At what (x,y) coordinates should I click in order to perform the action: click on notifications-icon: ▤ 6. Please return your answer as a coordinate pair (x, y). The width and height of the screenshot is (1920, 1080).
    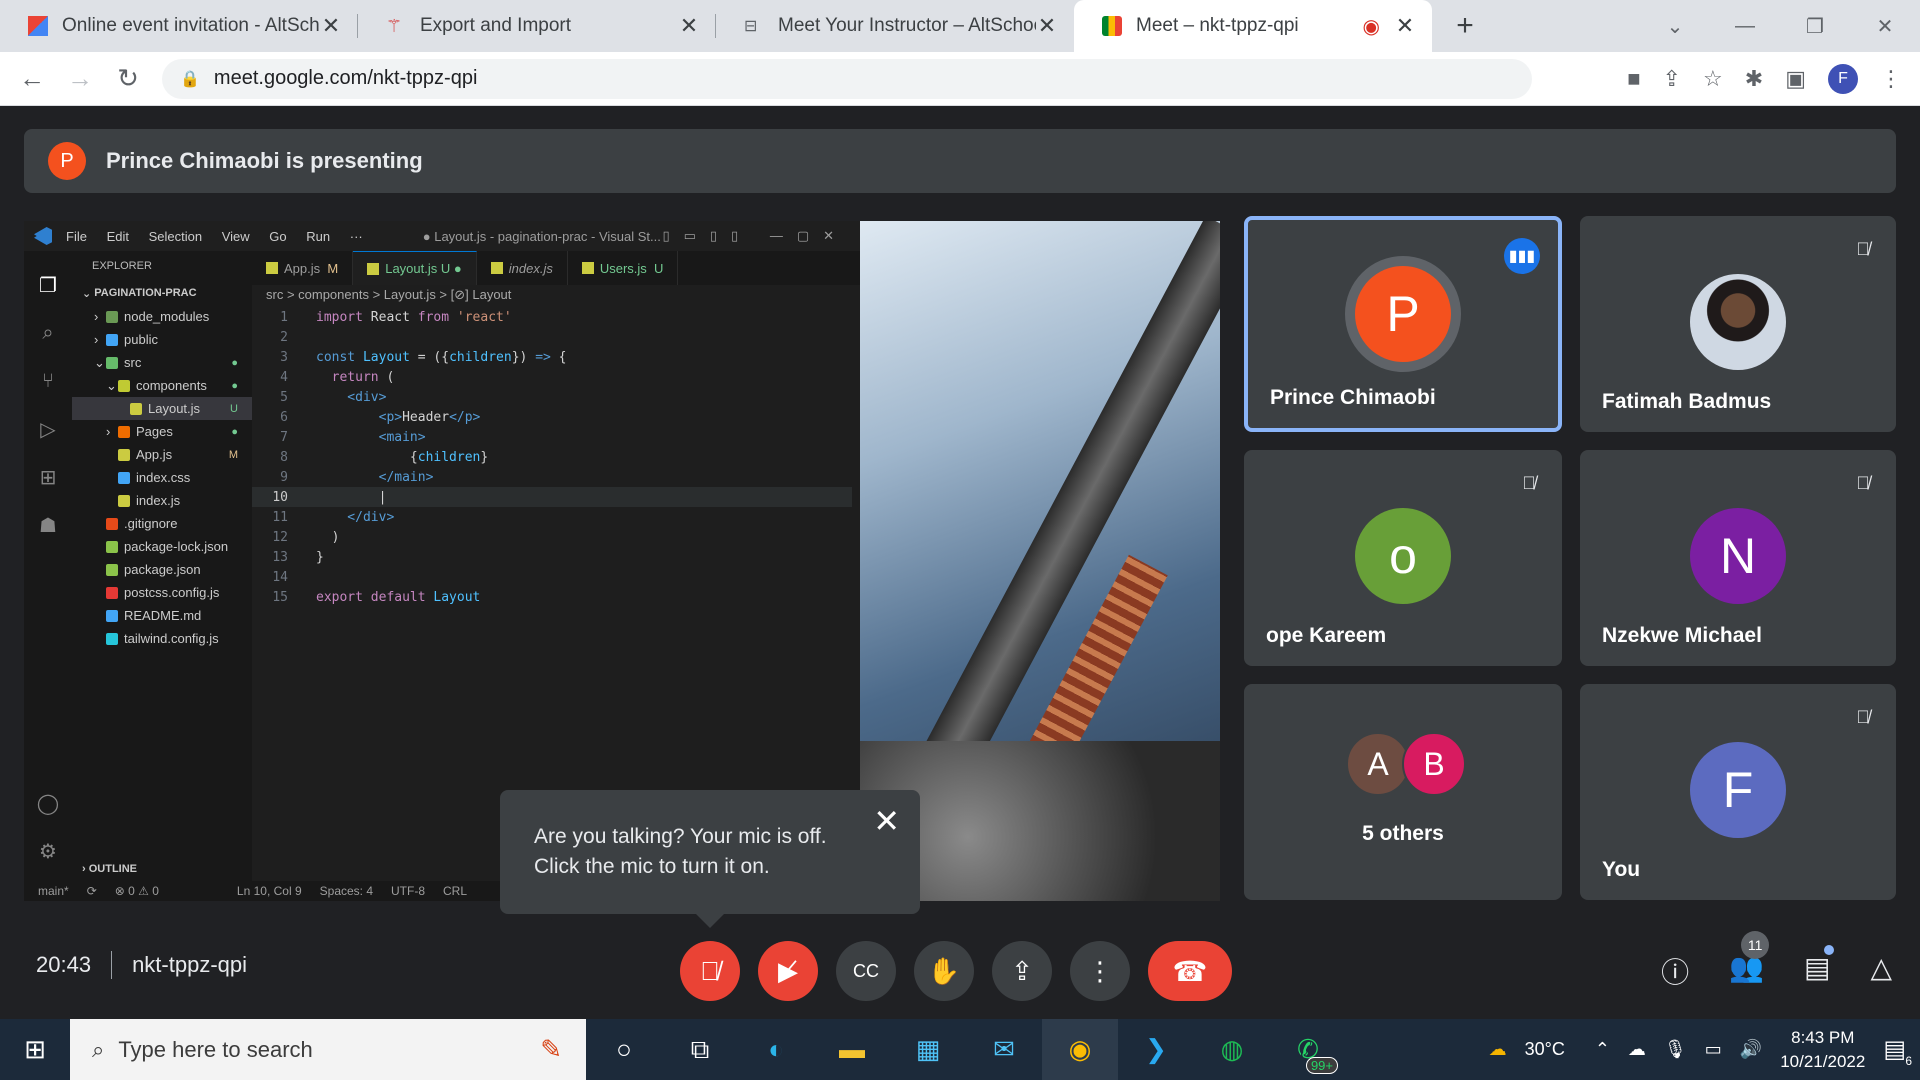
    Looking at the image, I should click on (1897, 1051).